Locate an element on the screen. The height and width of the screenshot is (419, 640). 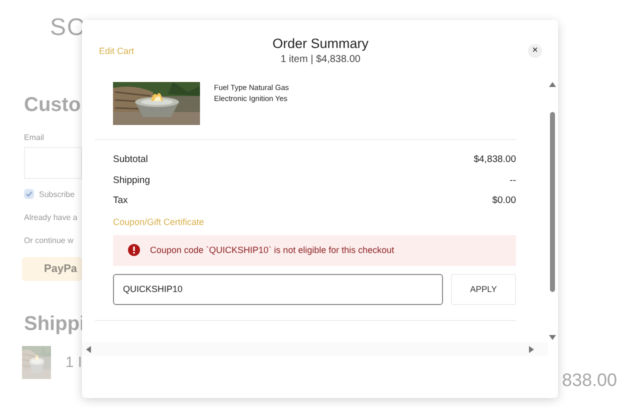
close-button: × is located at coordinates (535, 51).